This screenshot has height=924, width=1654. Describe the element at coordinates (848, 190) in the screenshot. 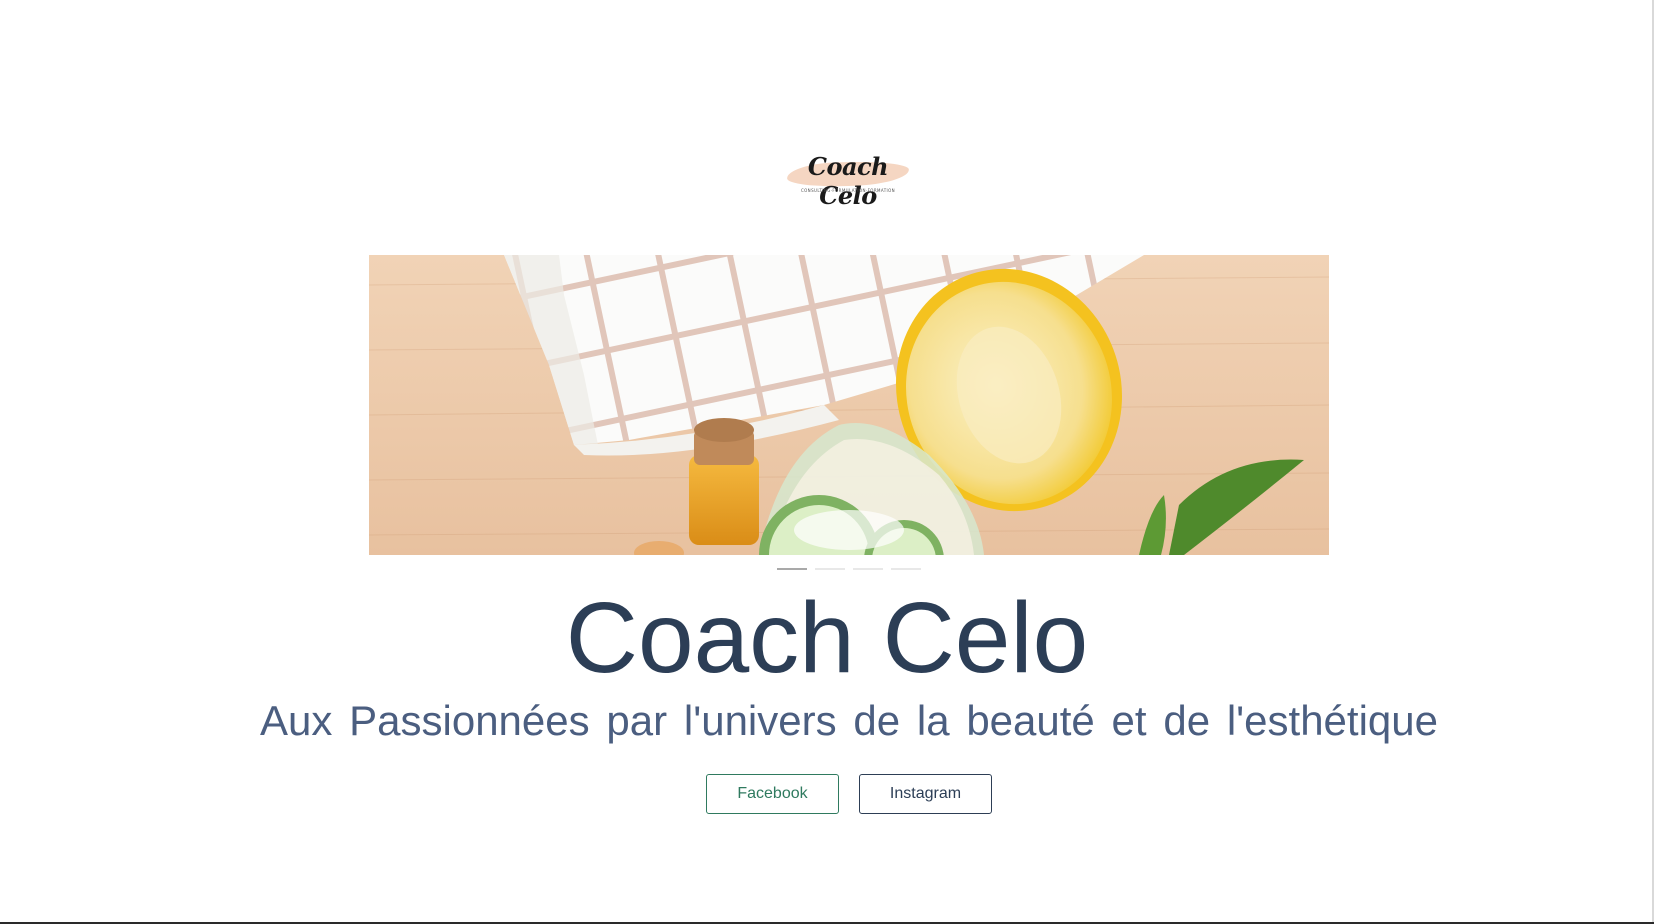

I see `logo-tagline: CONSULTING·FORMULATION·FORMATION` at that location.